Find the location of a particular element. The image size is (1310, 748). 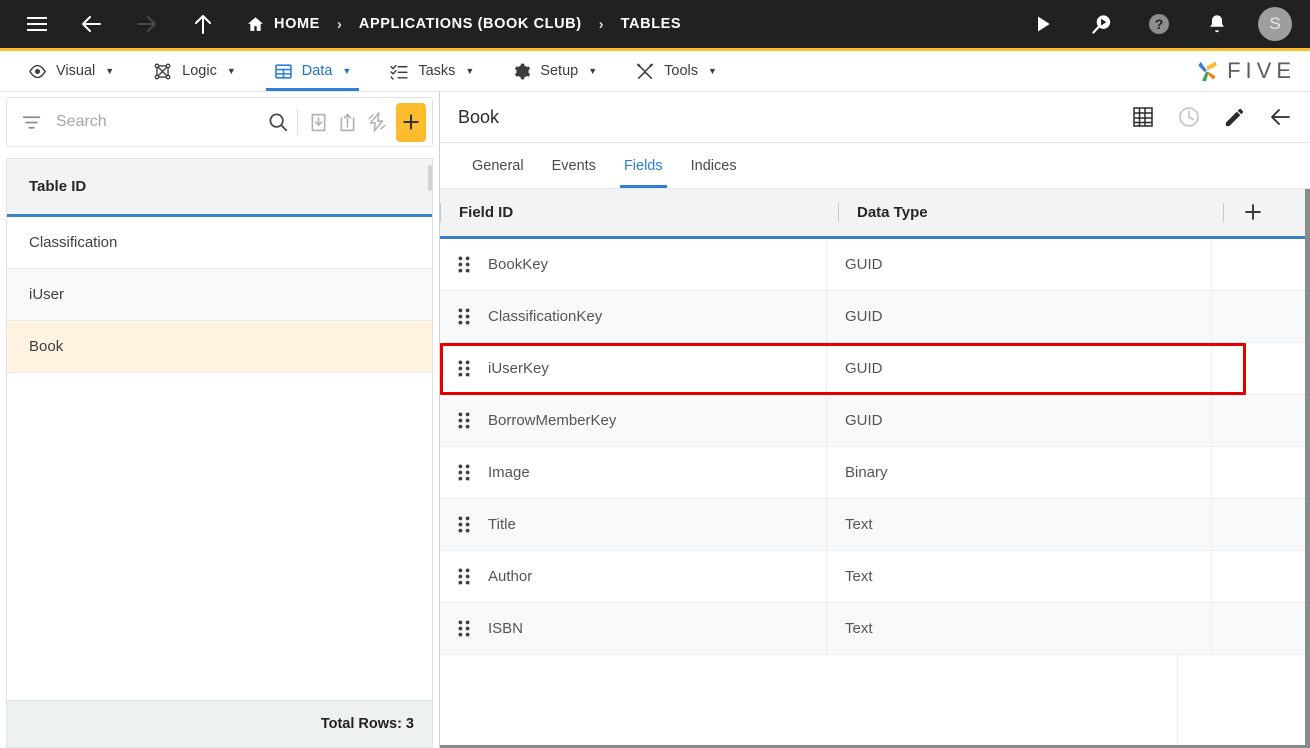

table-row: iUser is located at coordinates (219, 295).